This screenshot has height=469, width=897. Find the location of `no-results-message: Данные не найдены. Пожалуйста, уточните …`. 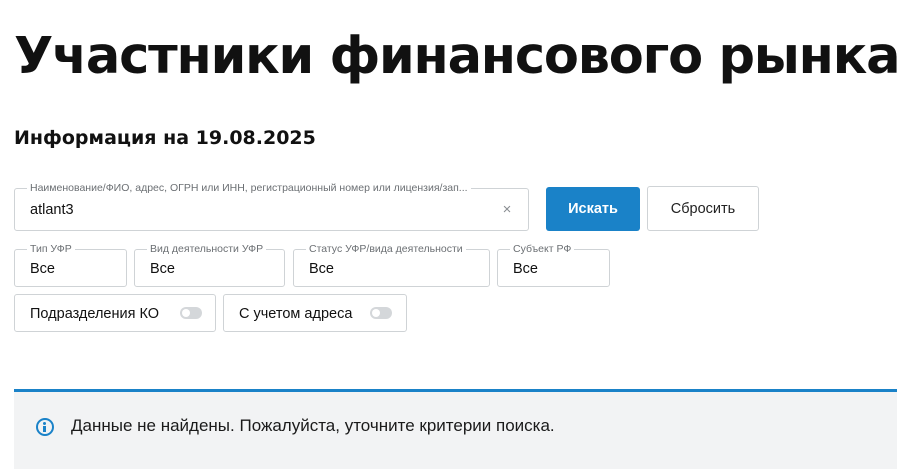

no-results-message: Данные не найдены. Пожалуйста, уточните … is located at coordinates (313, 425).